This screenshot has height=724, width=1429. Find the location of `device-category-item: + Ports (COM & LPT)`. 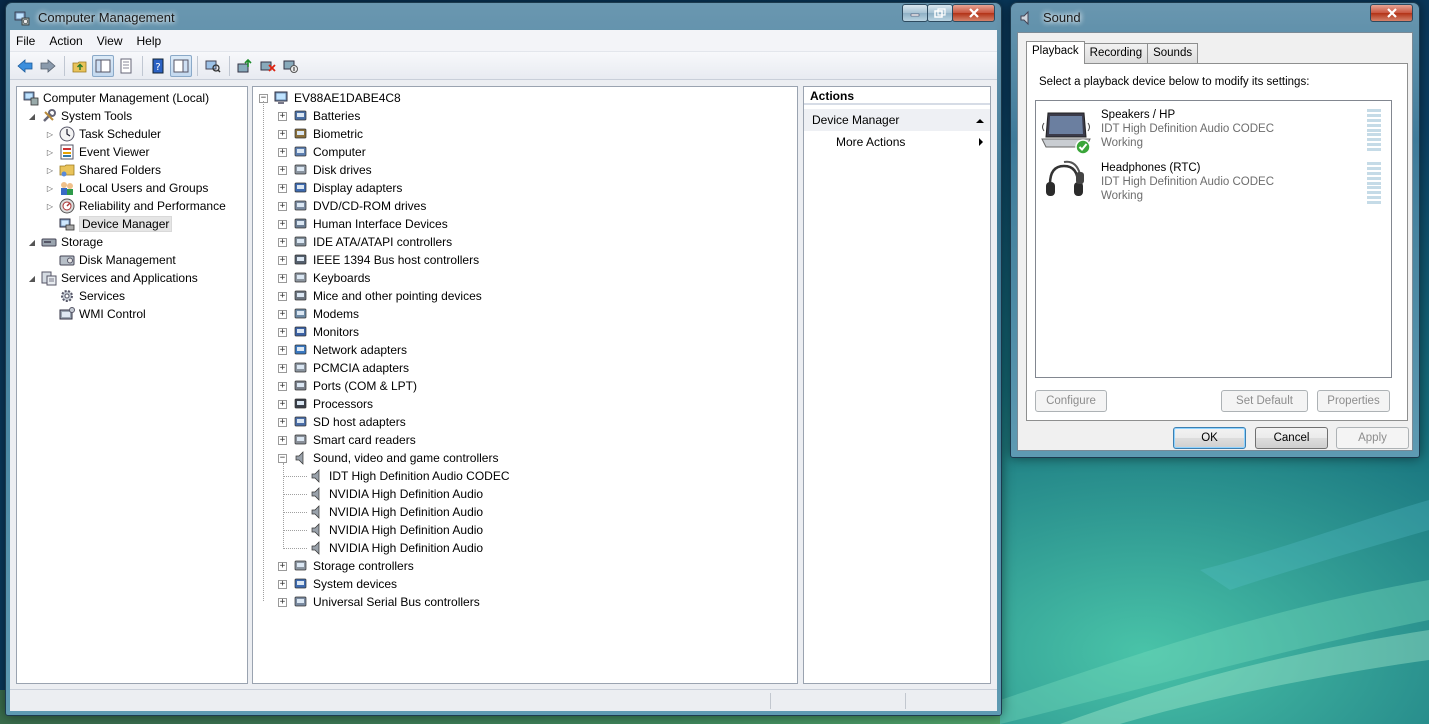

device-category-item: + Ports (COM & LPT) is located at coordinates (347, 386).